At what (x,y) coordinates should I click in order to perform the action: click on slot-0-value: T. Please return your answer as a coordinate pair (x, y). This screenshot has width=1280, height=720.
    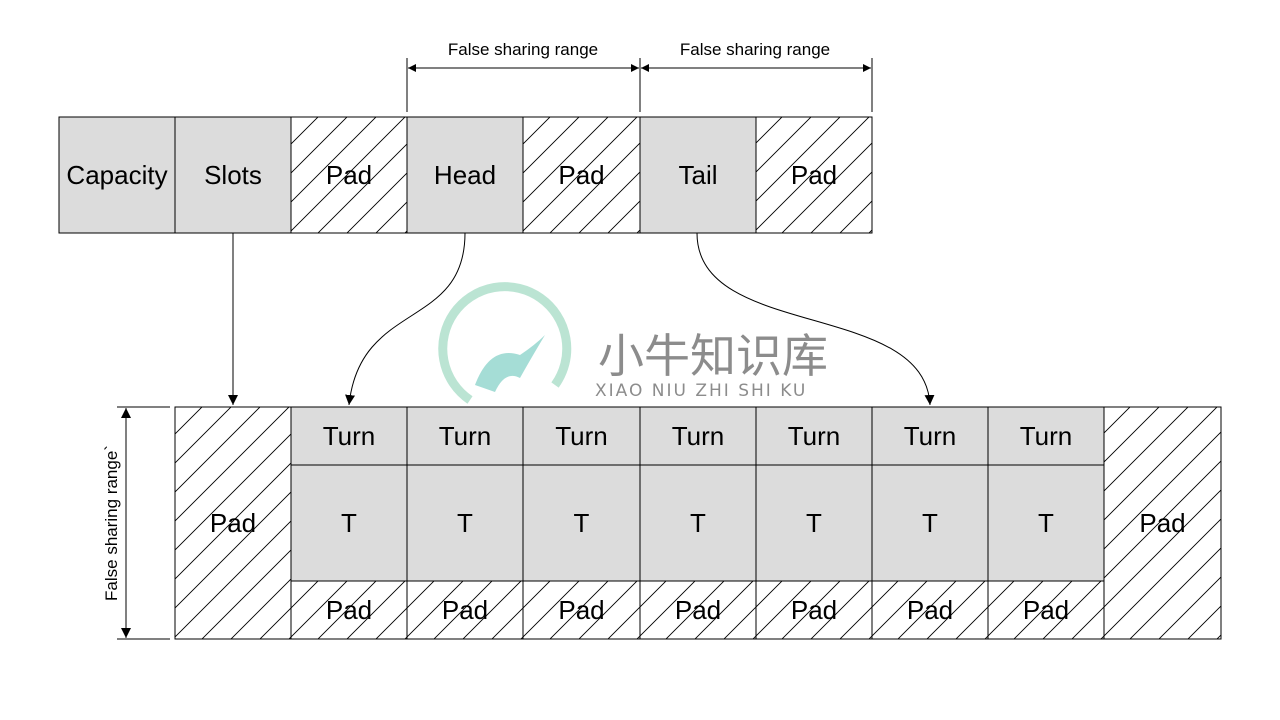
    Looking at the image, I should click on (349, 523).